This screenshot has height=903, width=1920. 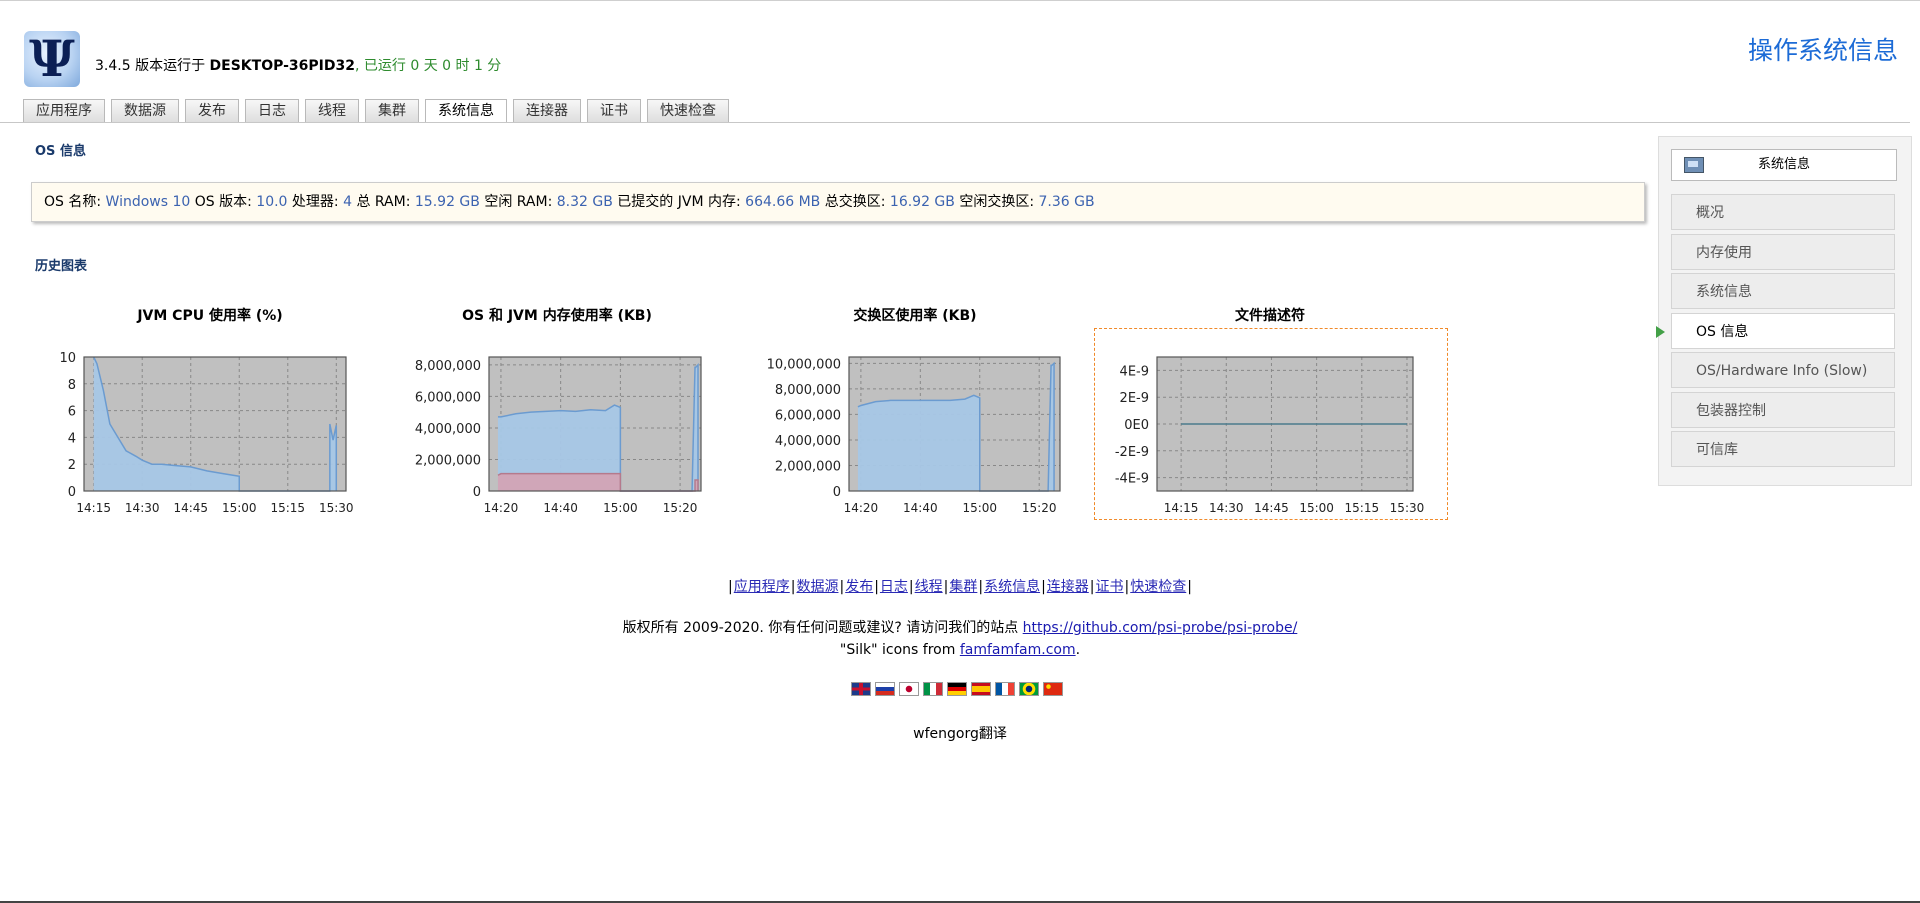 What do you see at coordinates (72, 412) in the screenshot?
I see `y-tick-label: 6` at bounding box center [72, 412].